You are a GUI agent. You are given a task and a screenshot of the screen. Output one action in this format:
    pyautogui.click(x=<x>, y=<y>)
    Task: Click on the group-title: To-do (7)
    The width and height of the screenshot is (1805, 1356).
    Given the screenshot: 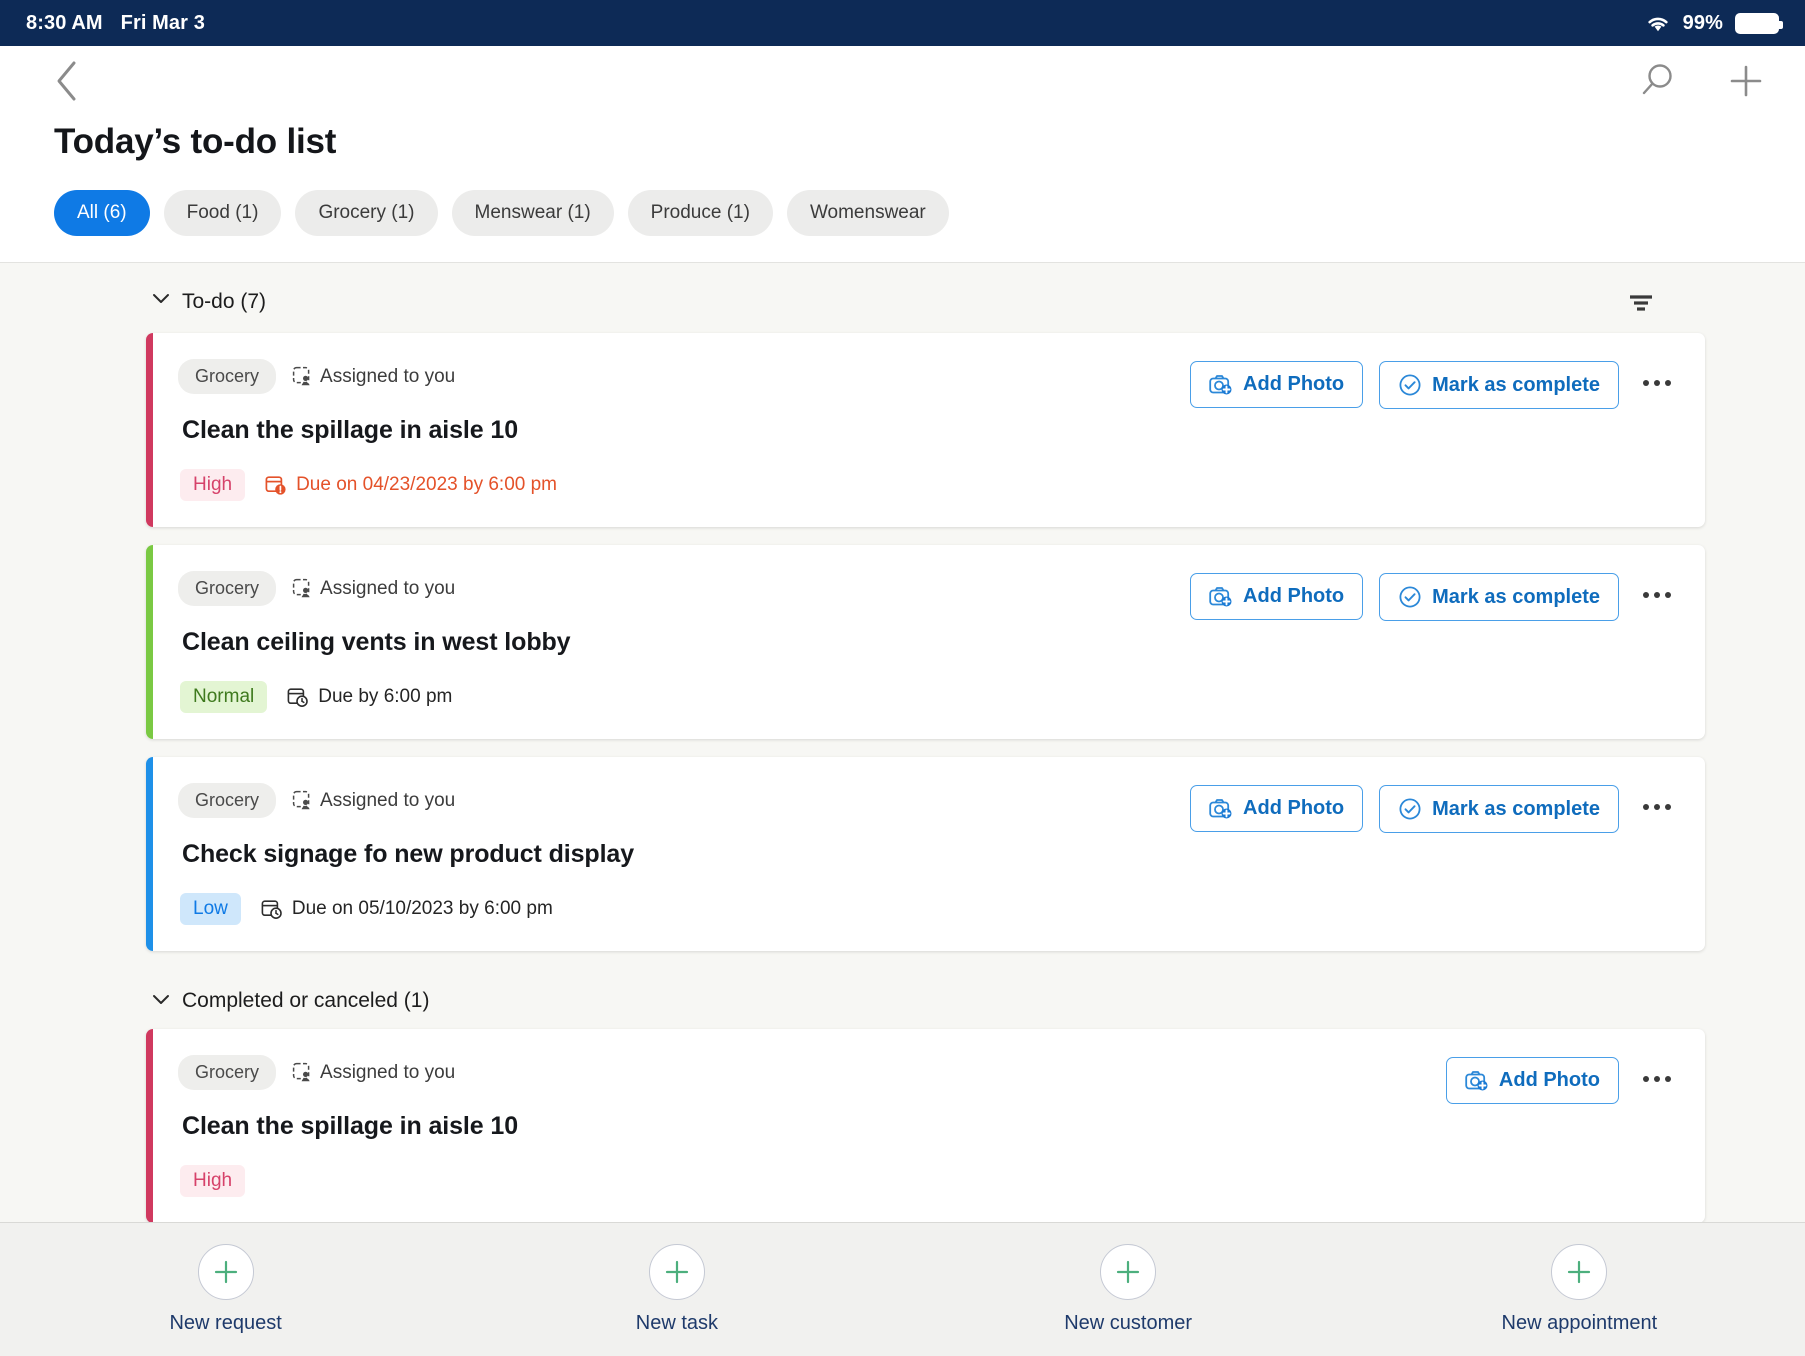 What is the action you would take?
    pyautogui.click(x=224, y=301)
    